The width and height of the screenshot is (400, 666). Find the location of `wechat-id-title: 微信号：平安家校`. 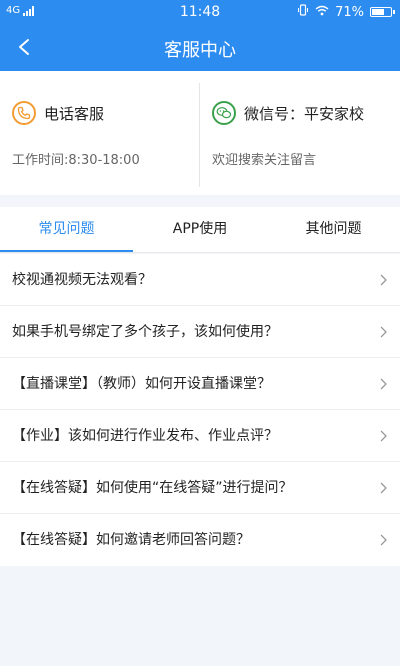

wechat-id-title: 微信号：平安家校 is located at coordinates (304, 113).